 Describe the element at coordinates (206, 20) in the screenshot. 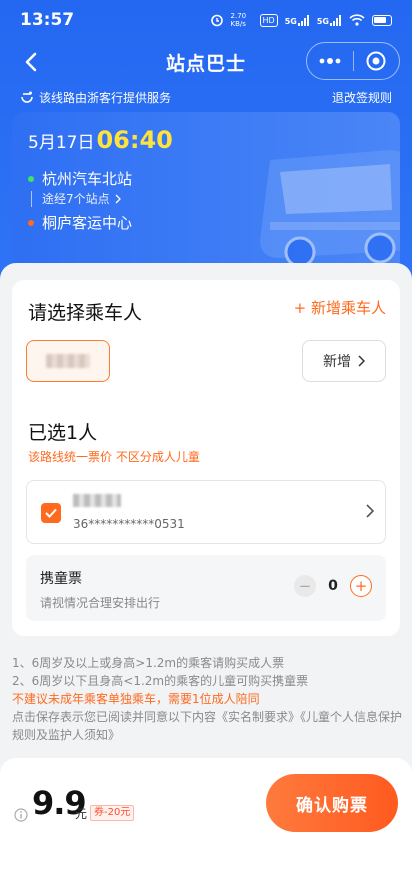

I see `status-bar: 13:57 2.70 KB/s HD 5G 5G` at that location.